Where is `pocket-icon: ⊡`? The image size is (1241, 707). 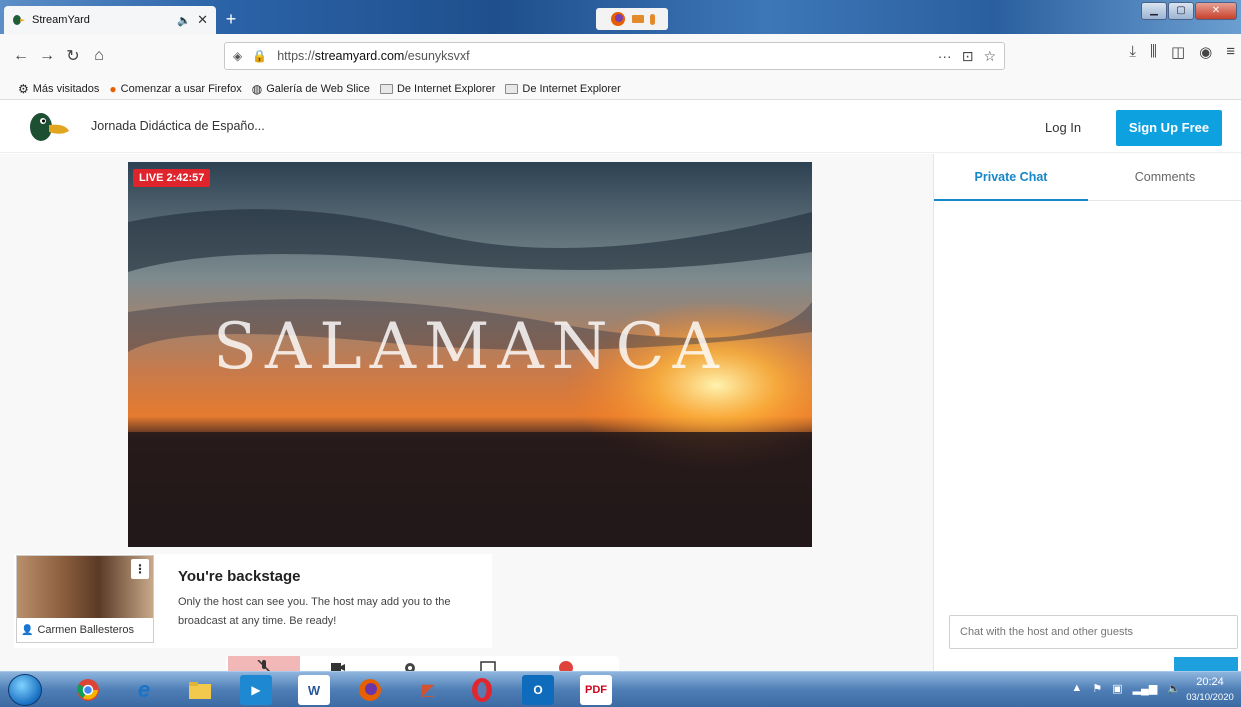 pocket-icon: ⊡ is located at coordinates (968, 56).